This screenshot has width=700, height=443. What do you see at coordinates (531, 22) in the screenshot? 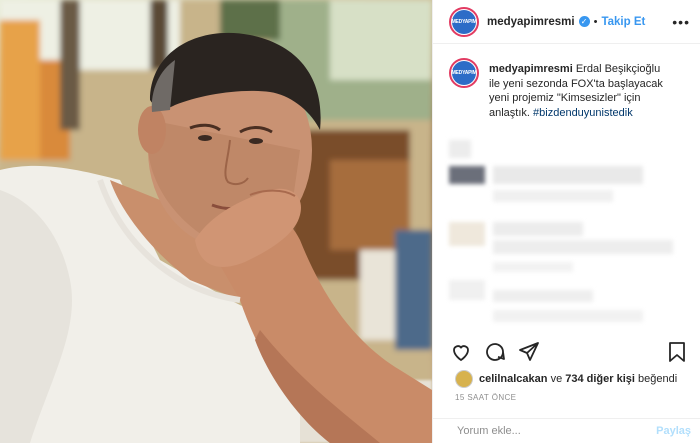
I see `username-link: medyapimresmi` at bounding box center [531, 22].